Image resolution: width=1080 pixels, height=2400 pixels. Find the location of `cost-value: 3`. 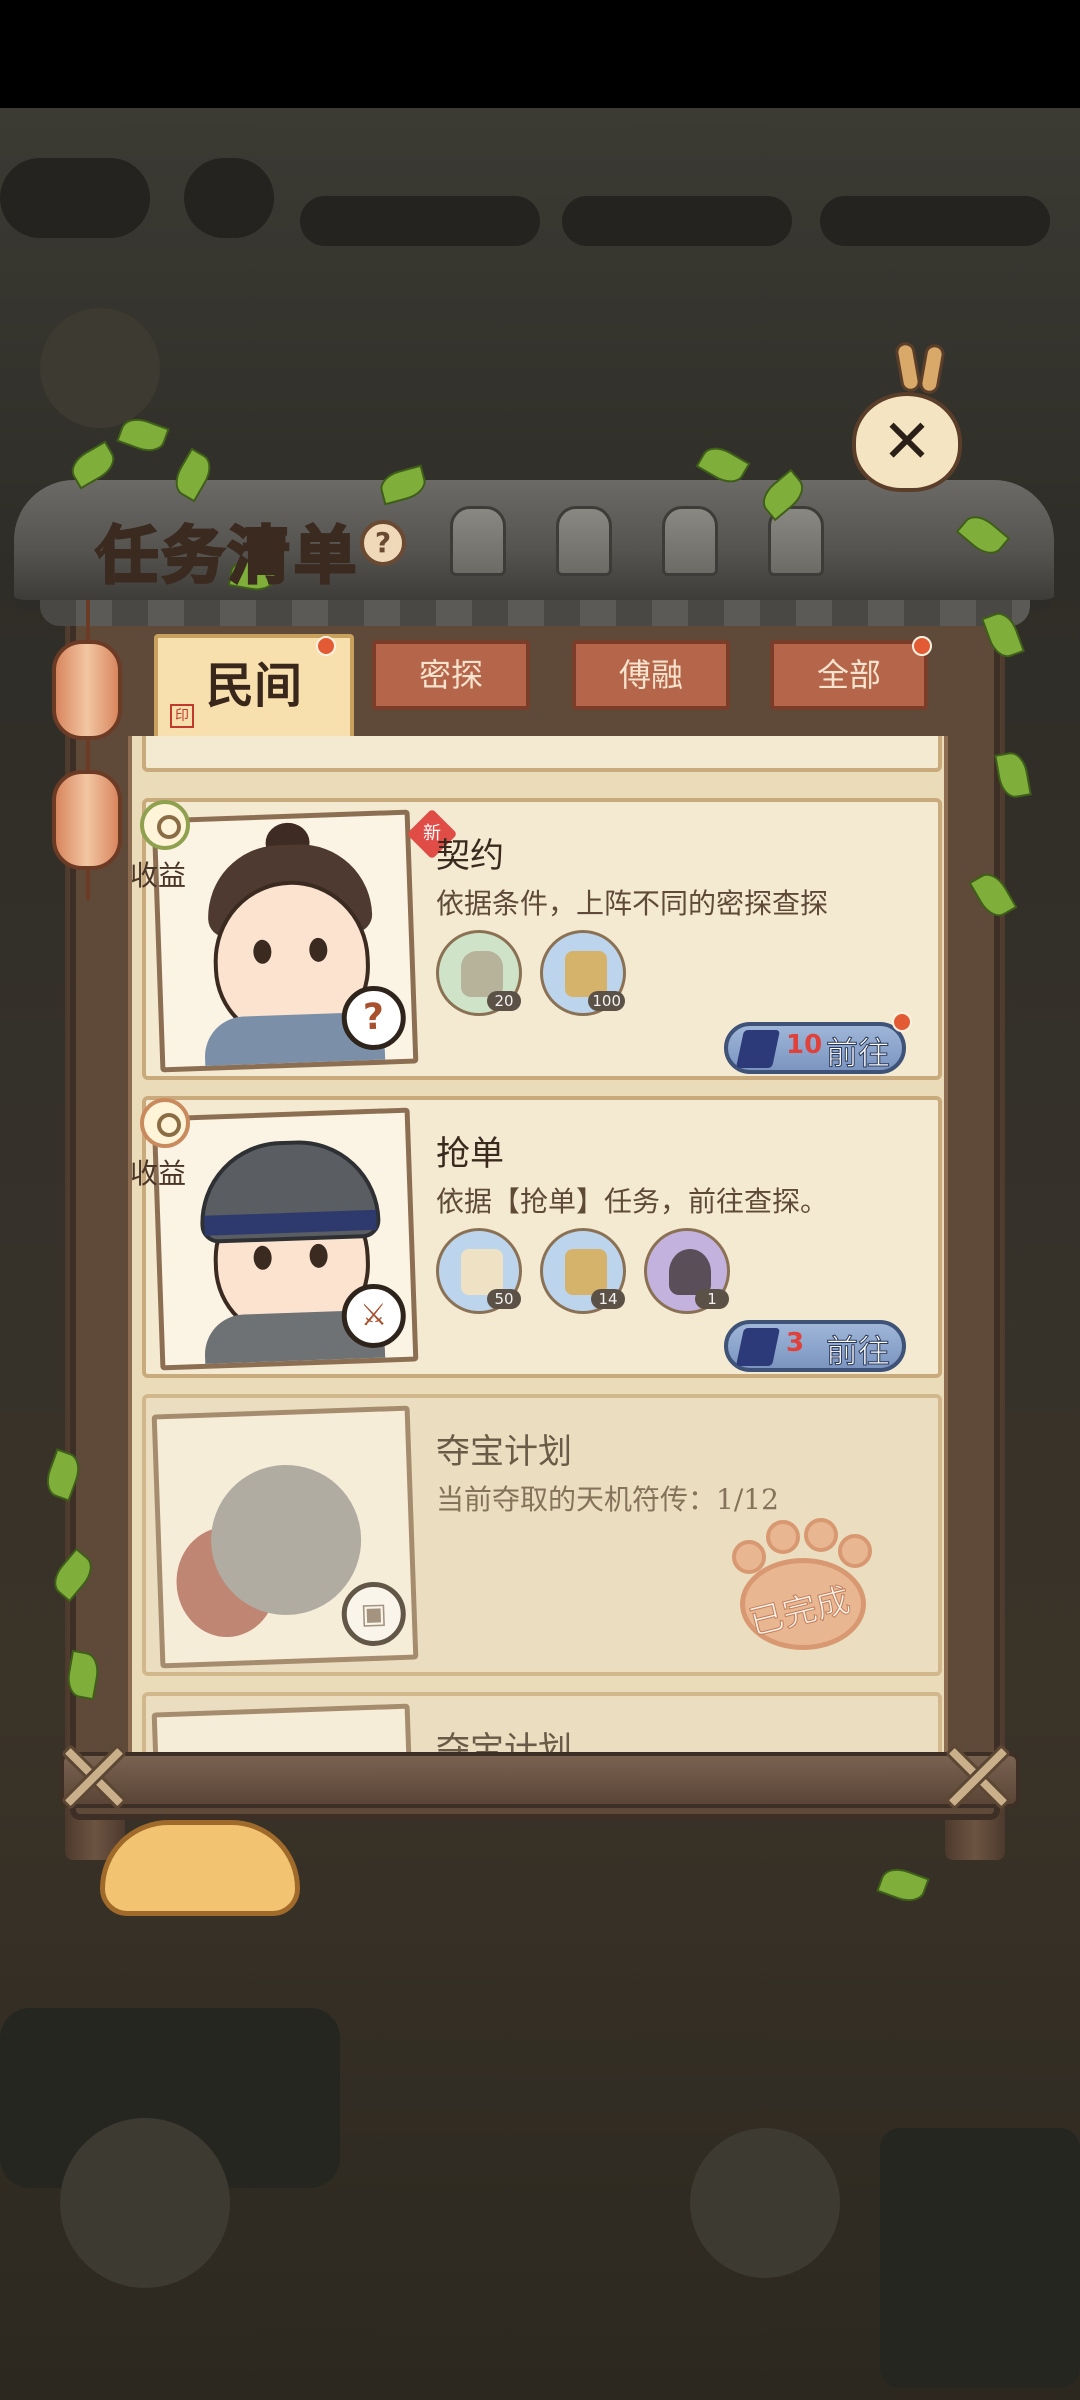

cost-value: 3 is located at coordinates (795, 1343).